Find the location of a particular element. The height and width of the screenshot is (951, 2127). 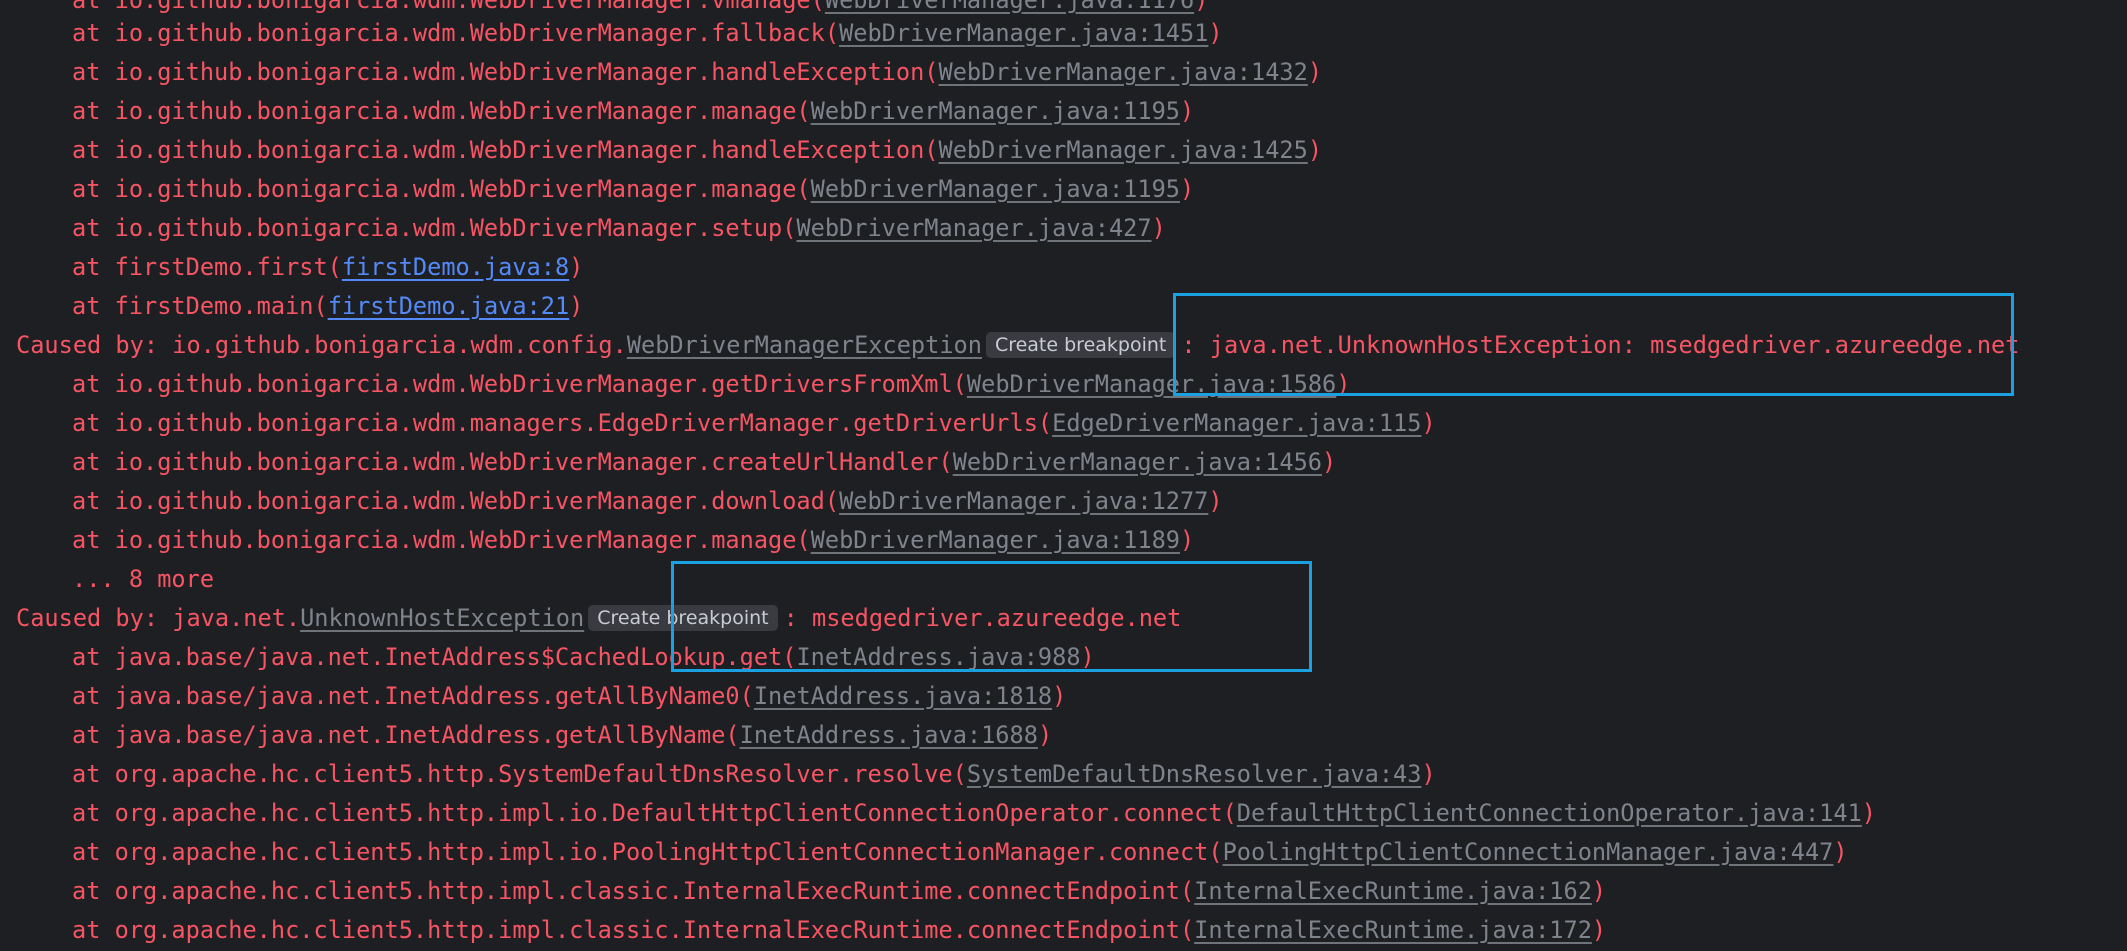

source-link: InternalExecRuntime.java:172 is located at coordinates (1393, 930).